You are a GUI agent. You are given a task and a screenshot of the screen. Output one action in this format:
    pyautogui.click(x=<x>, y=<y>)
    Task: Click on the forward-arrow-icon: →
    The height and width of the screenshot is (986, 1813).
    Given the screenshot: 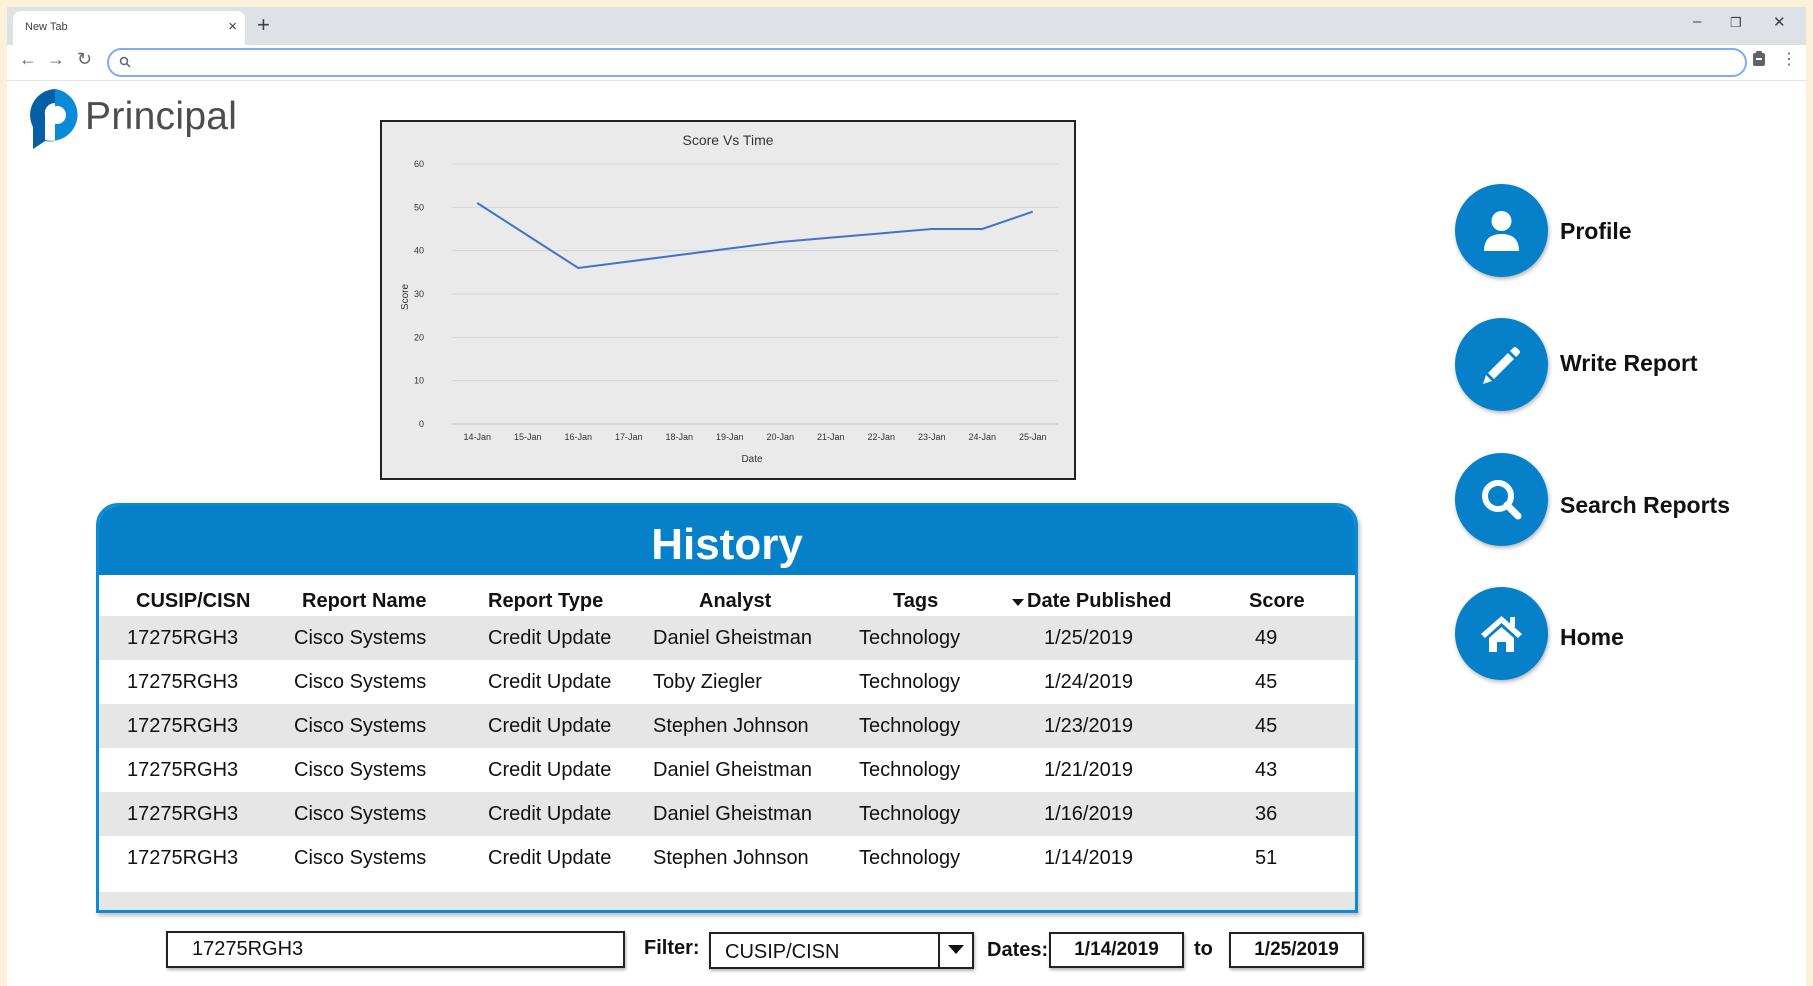 What is the action you would take?
    pyautogui.click(x=56, y=59)
    